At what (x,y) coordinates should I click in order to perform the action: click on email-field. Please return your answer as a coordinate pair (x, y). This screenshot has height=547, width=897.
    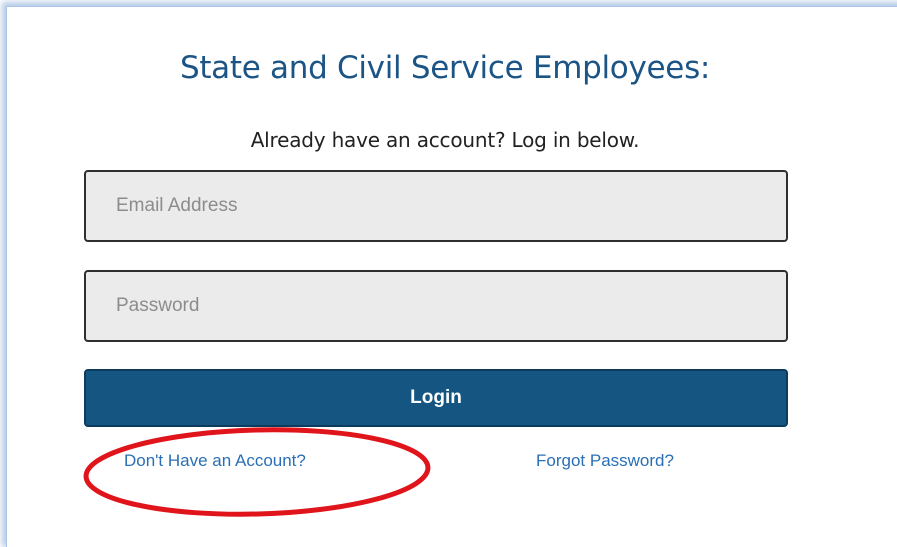
    Looking at the image, I should click on (436, 206).